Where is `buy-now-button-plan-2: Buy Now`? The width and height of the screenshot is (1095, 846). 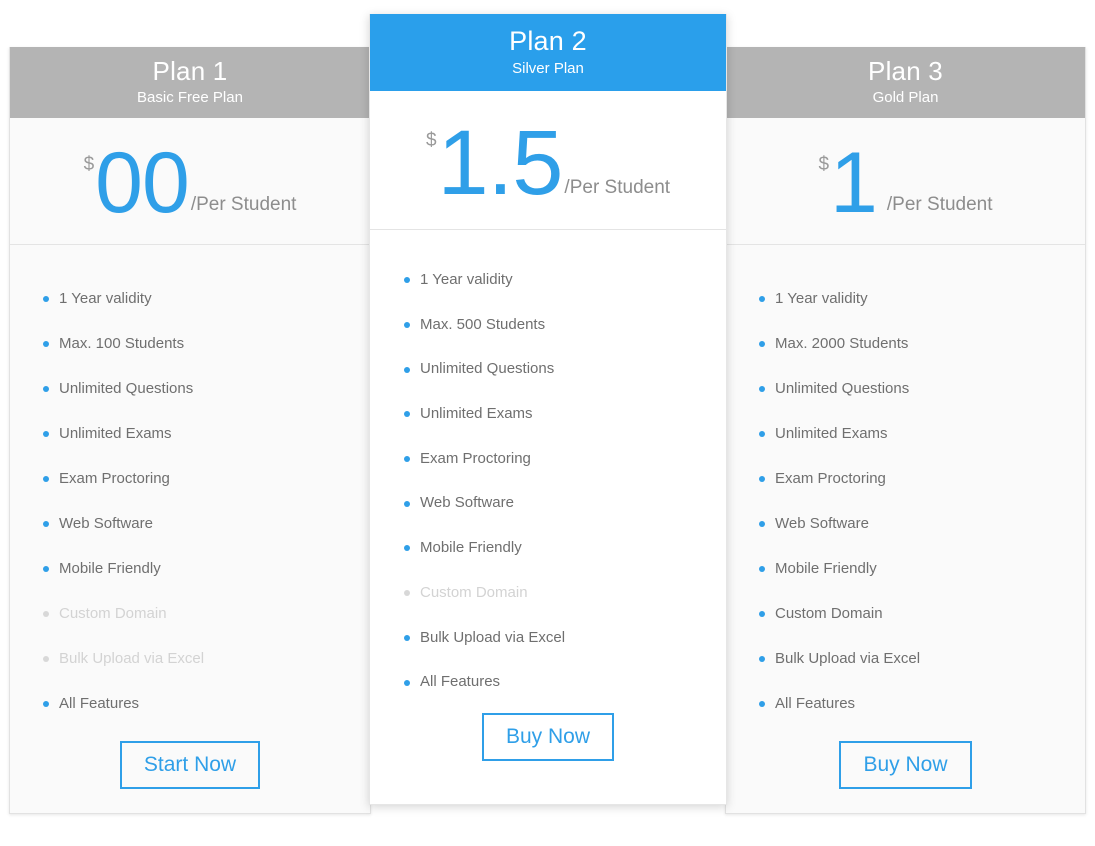 buy-now-button-plan-2: Buy Now is located at coordinates (548, 737).